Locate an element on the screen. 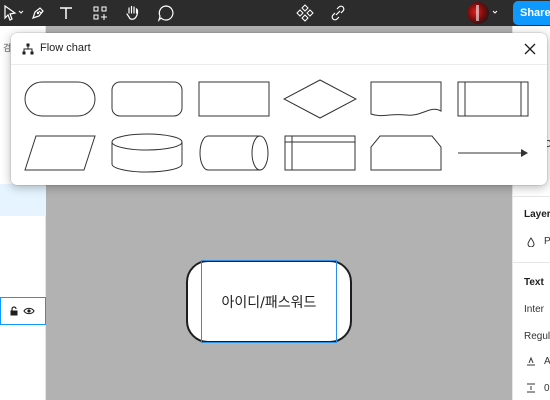 The height and width of the screenshot is (400, 550). top-toolbar: Share is located at coordinates (275, 13).